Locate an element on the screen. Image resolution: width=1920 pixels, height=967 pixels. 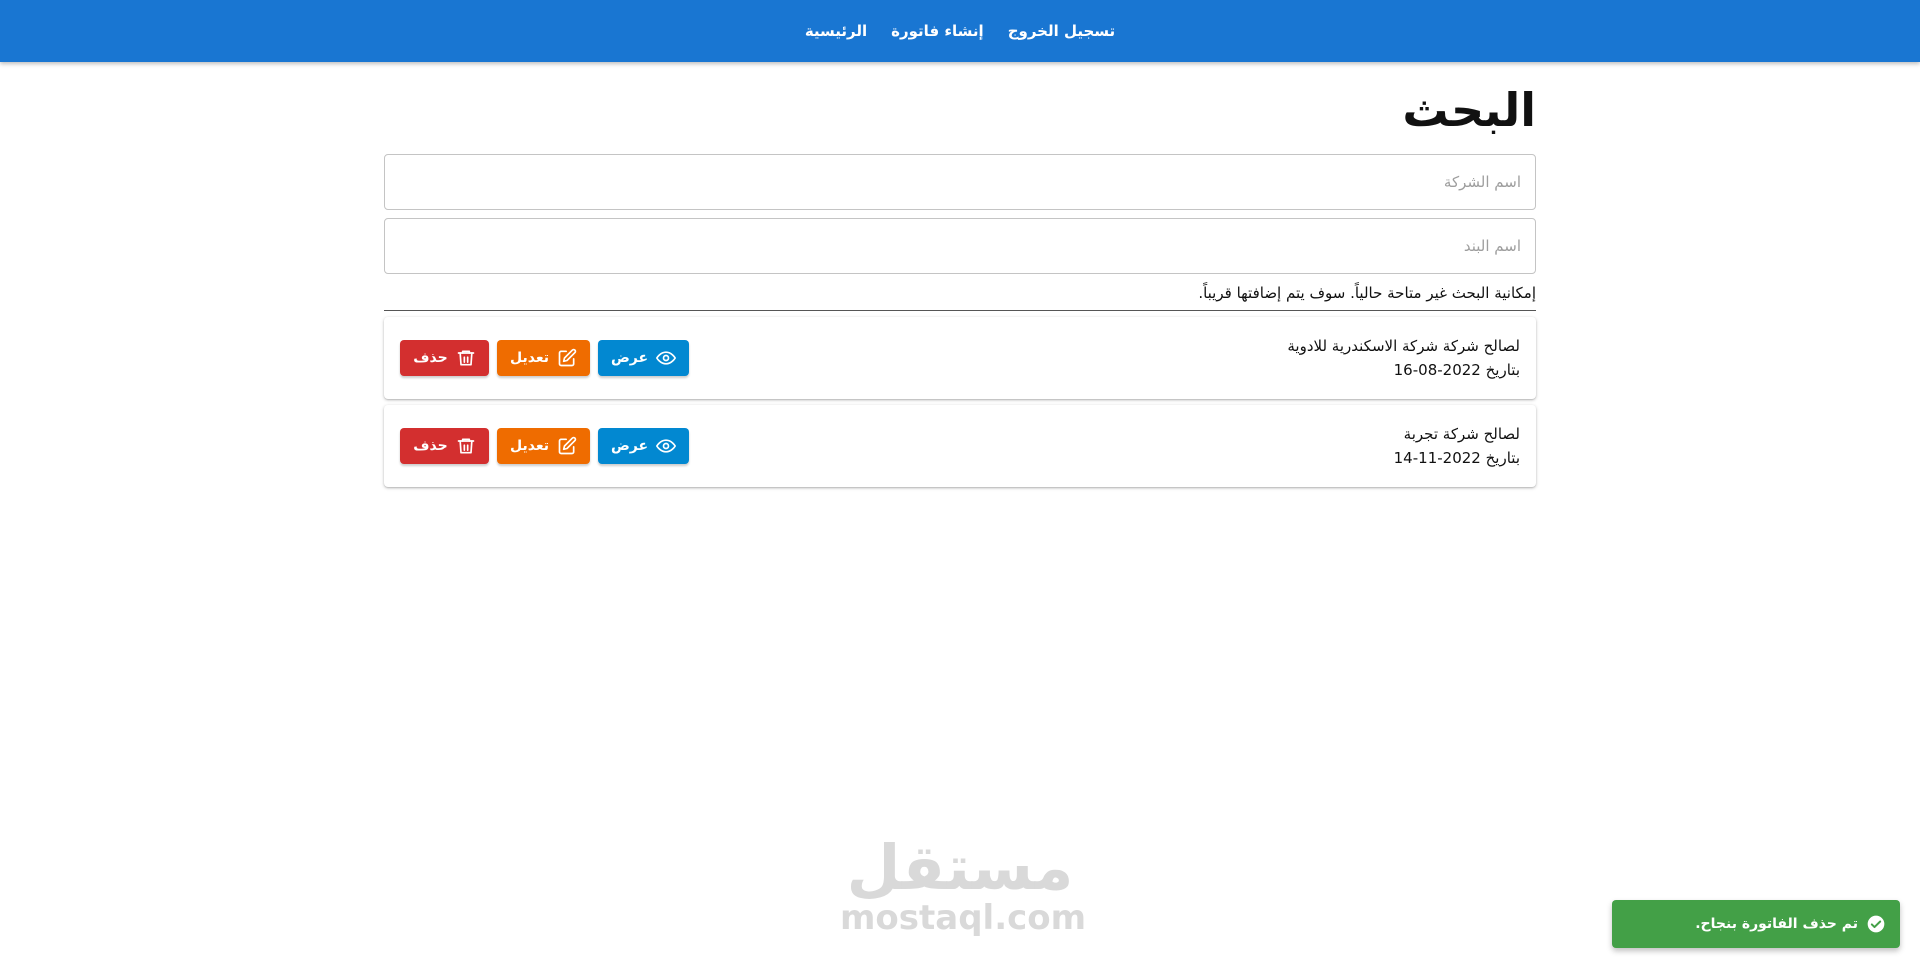
invoice-info: لصالح شركة تجربة بتاريخ 2022-11-14 is located at coordinates (1457, 446).